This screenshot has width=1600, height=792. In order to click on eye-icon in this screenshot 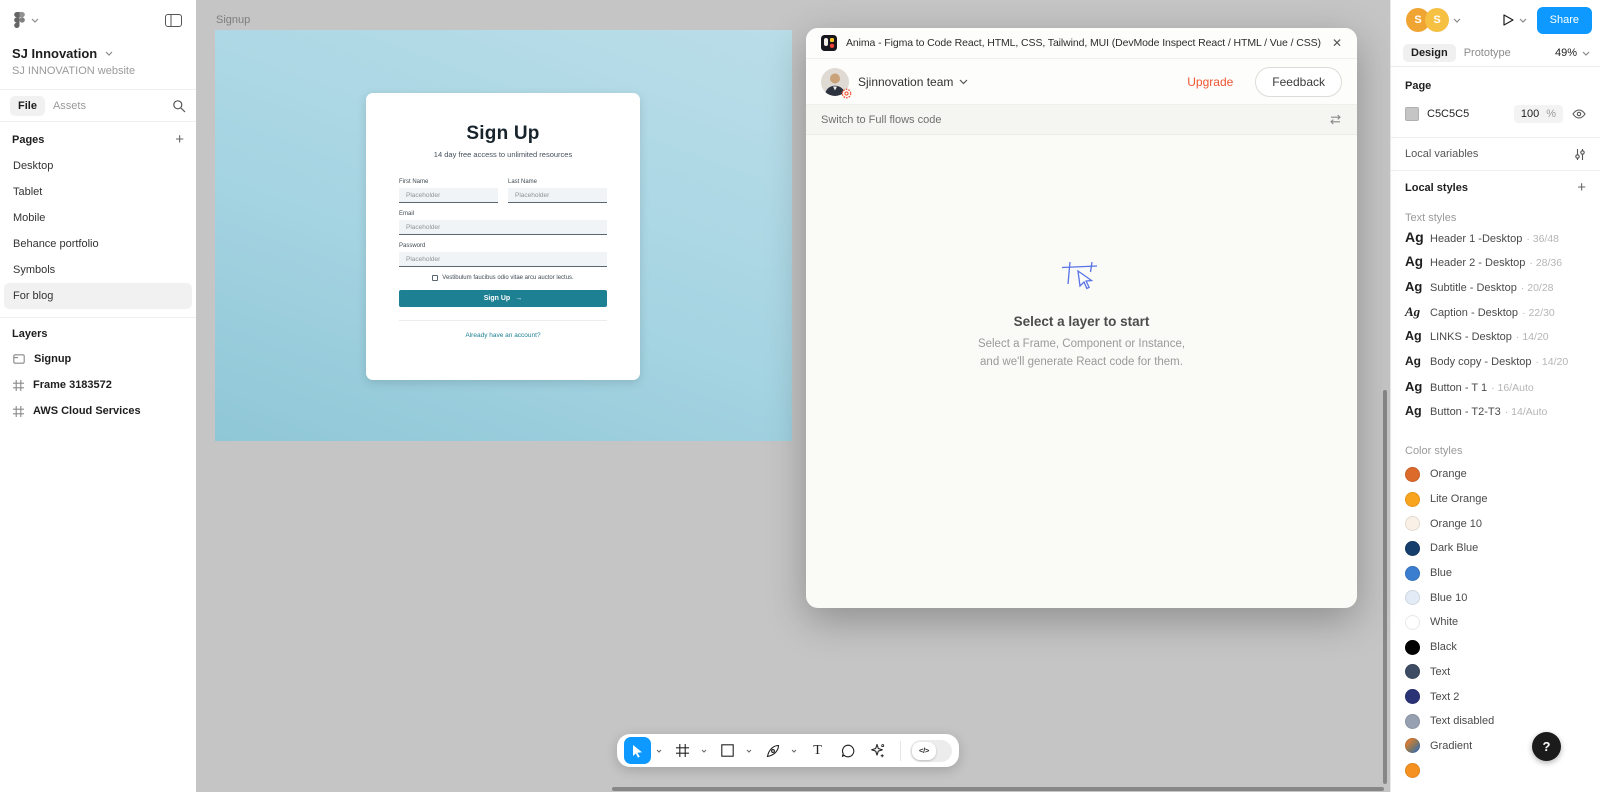, I will do `click(1579, 114)`.